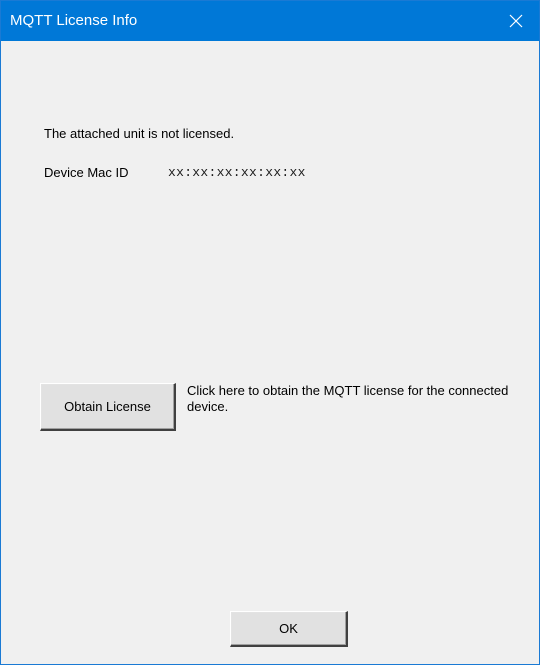 The width and height of the screenshot is (540, 665). Describe the element at coordinates (86, 172) in the screenshot. I see `device-mac-label: Device Mac ID` at that location.